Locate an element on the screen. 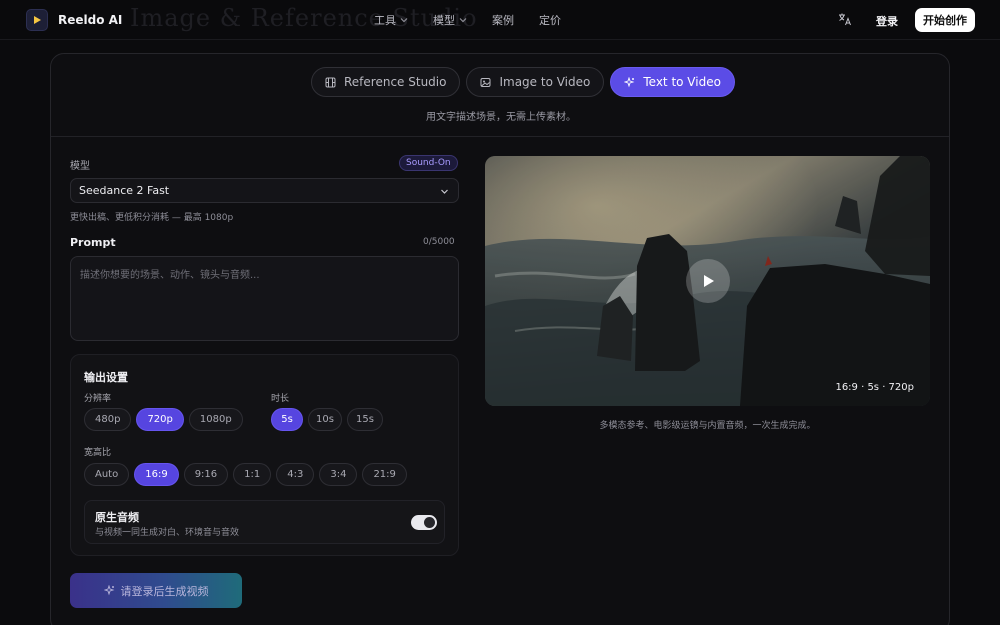 Image resolution: width=1000 pixels, height=625 pixels. film-icon is located at coordinates (330, 82).